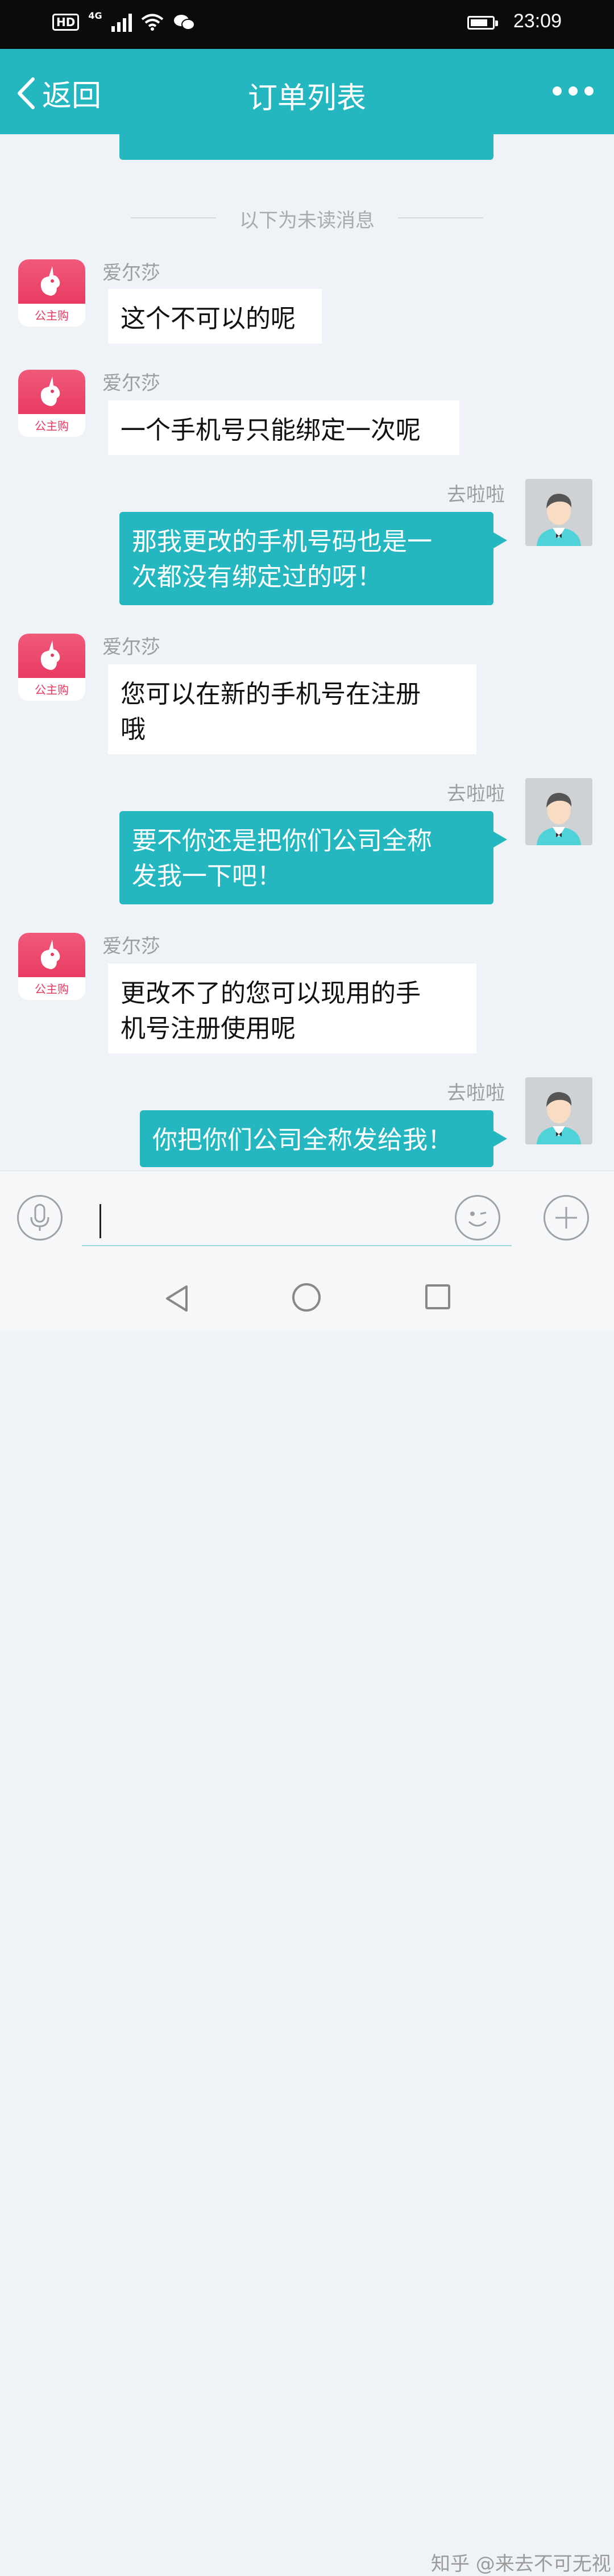  I want to click on message-input-bar, so click(307, 1217).